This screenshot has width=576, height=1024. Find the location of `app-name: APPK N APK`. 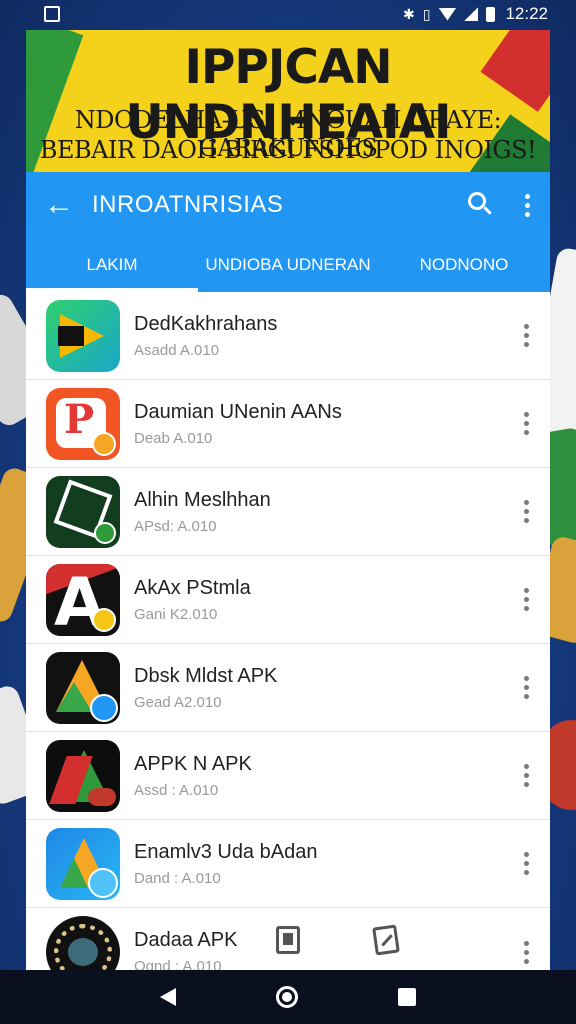

app-name: APPK N APK is located at coordinates (193, 763).